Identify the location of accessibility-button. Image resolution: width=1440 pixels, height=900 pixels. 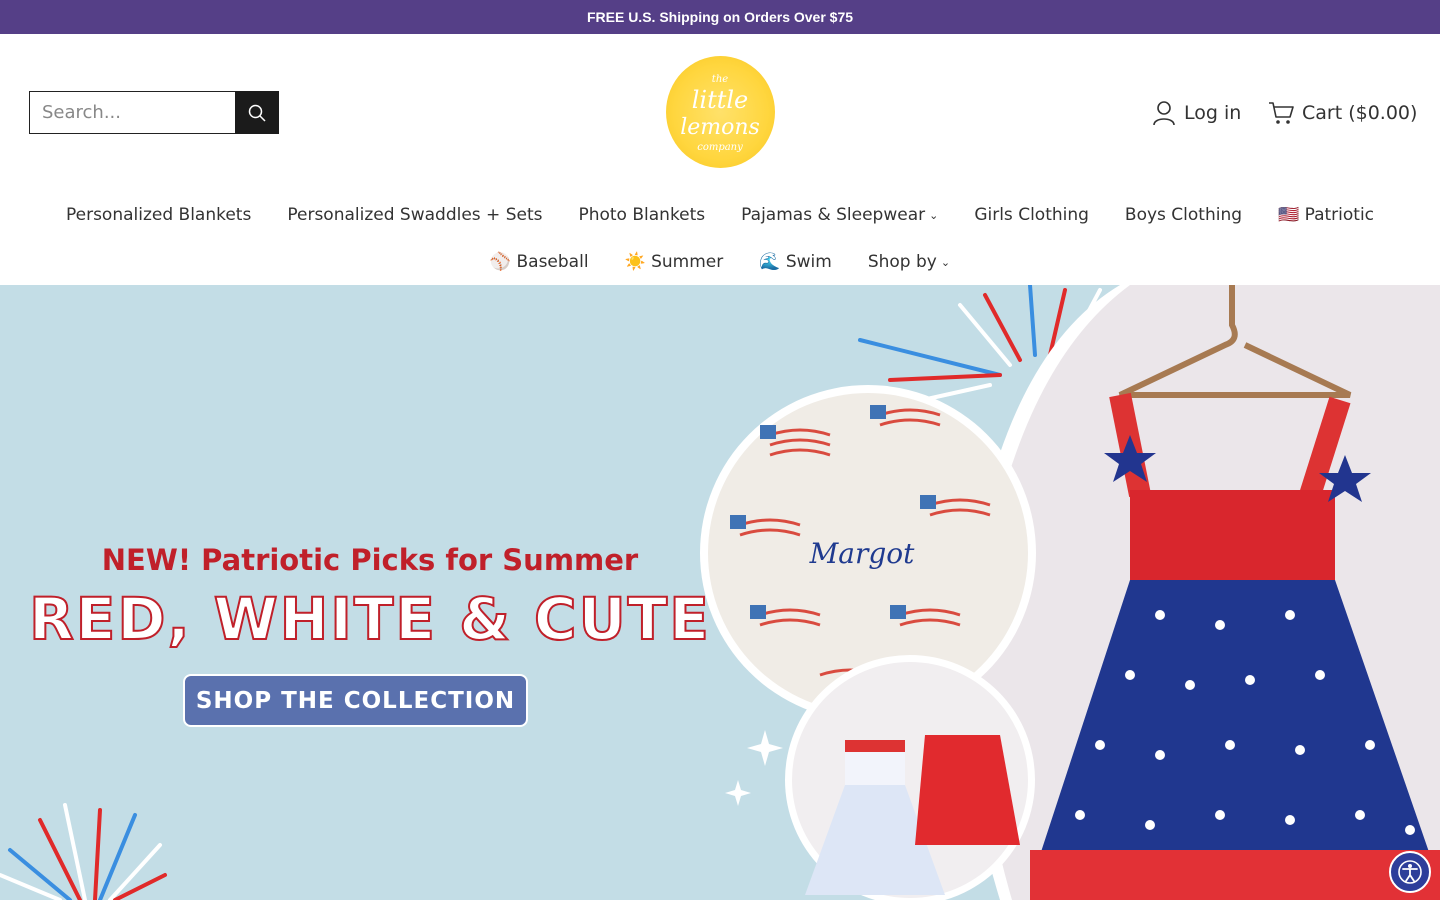
(1410, 872).